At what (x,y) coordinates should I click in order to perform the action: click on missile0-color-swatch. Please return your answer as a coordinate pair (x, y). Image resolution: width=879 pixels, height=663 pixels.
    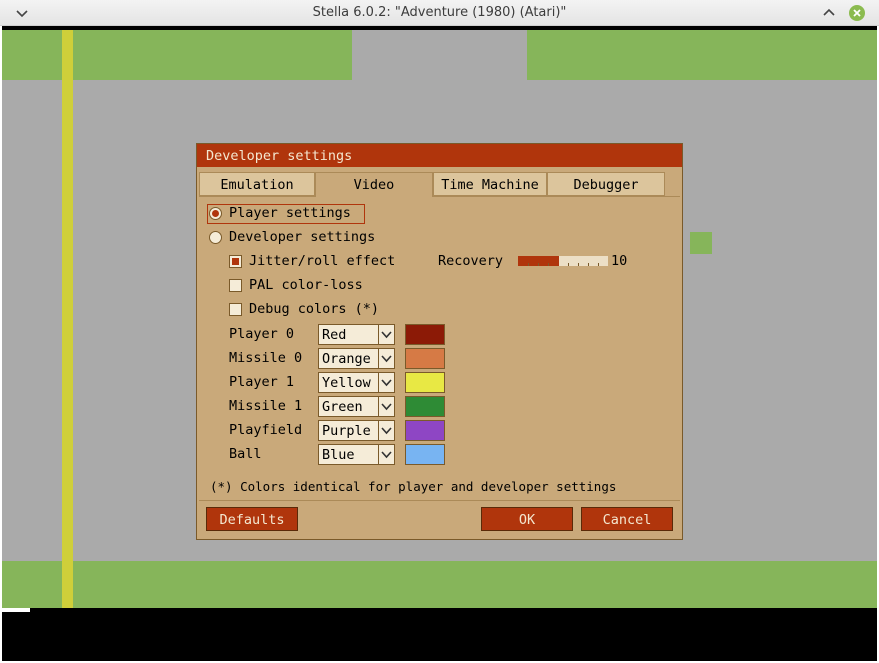
    Looking at the image, I should click on (425, 358).